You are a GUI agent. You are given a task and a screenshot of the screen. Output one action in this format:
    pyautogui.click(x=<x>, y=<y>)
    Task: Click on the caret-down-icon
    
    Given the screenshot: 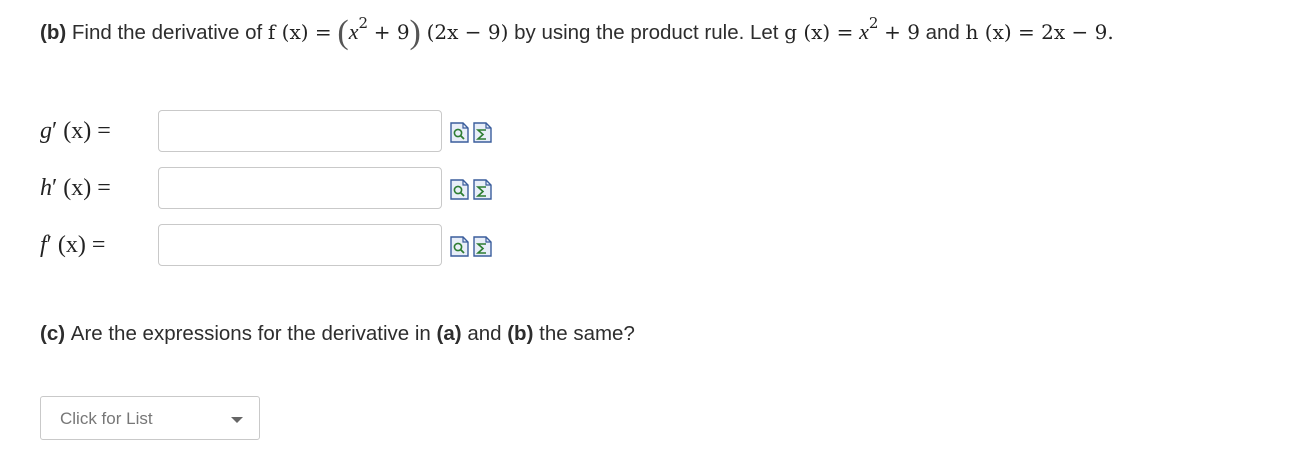 What is the action you would take?
    pyautogui.click(x=237, y=420)
    